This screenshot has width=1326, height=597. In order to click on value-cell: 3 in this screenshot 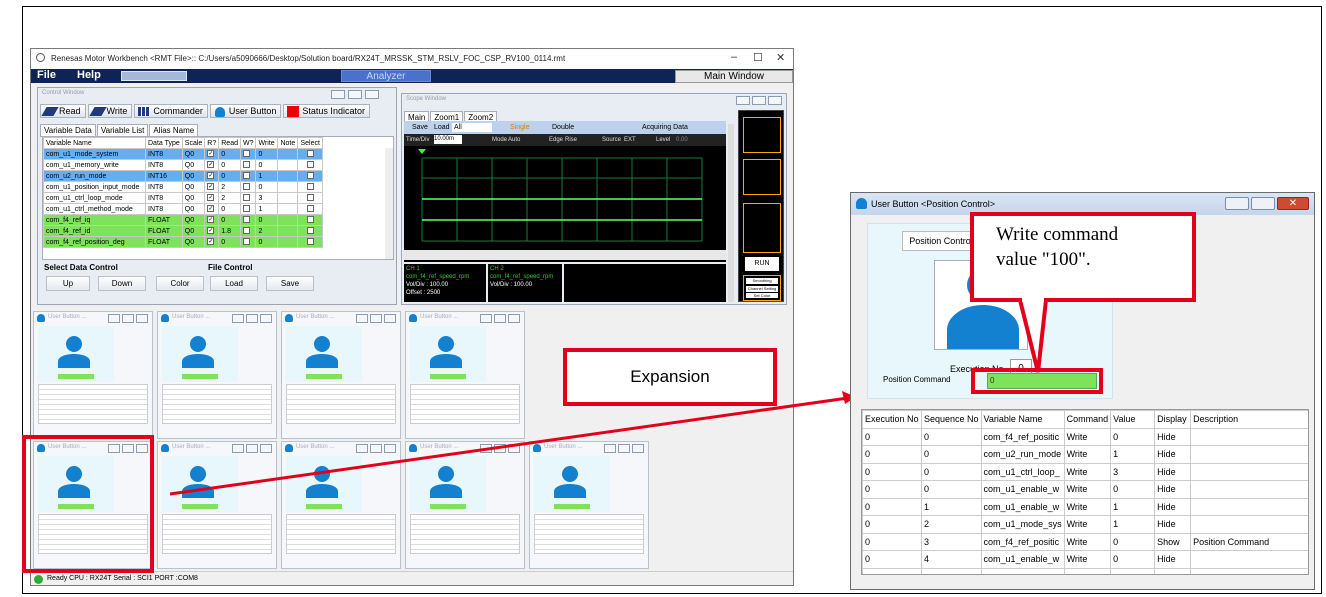, I will do `click(1133, 471)`.